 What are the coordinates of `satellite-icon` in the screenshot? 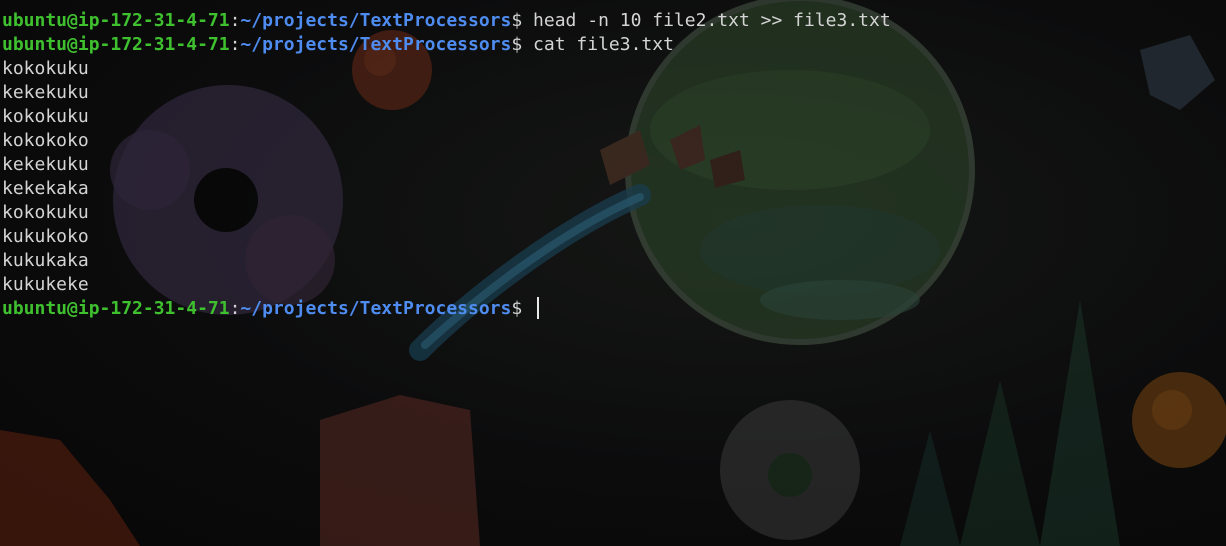 It's located at (1177, 72).